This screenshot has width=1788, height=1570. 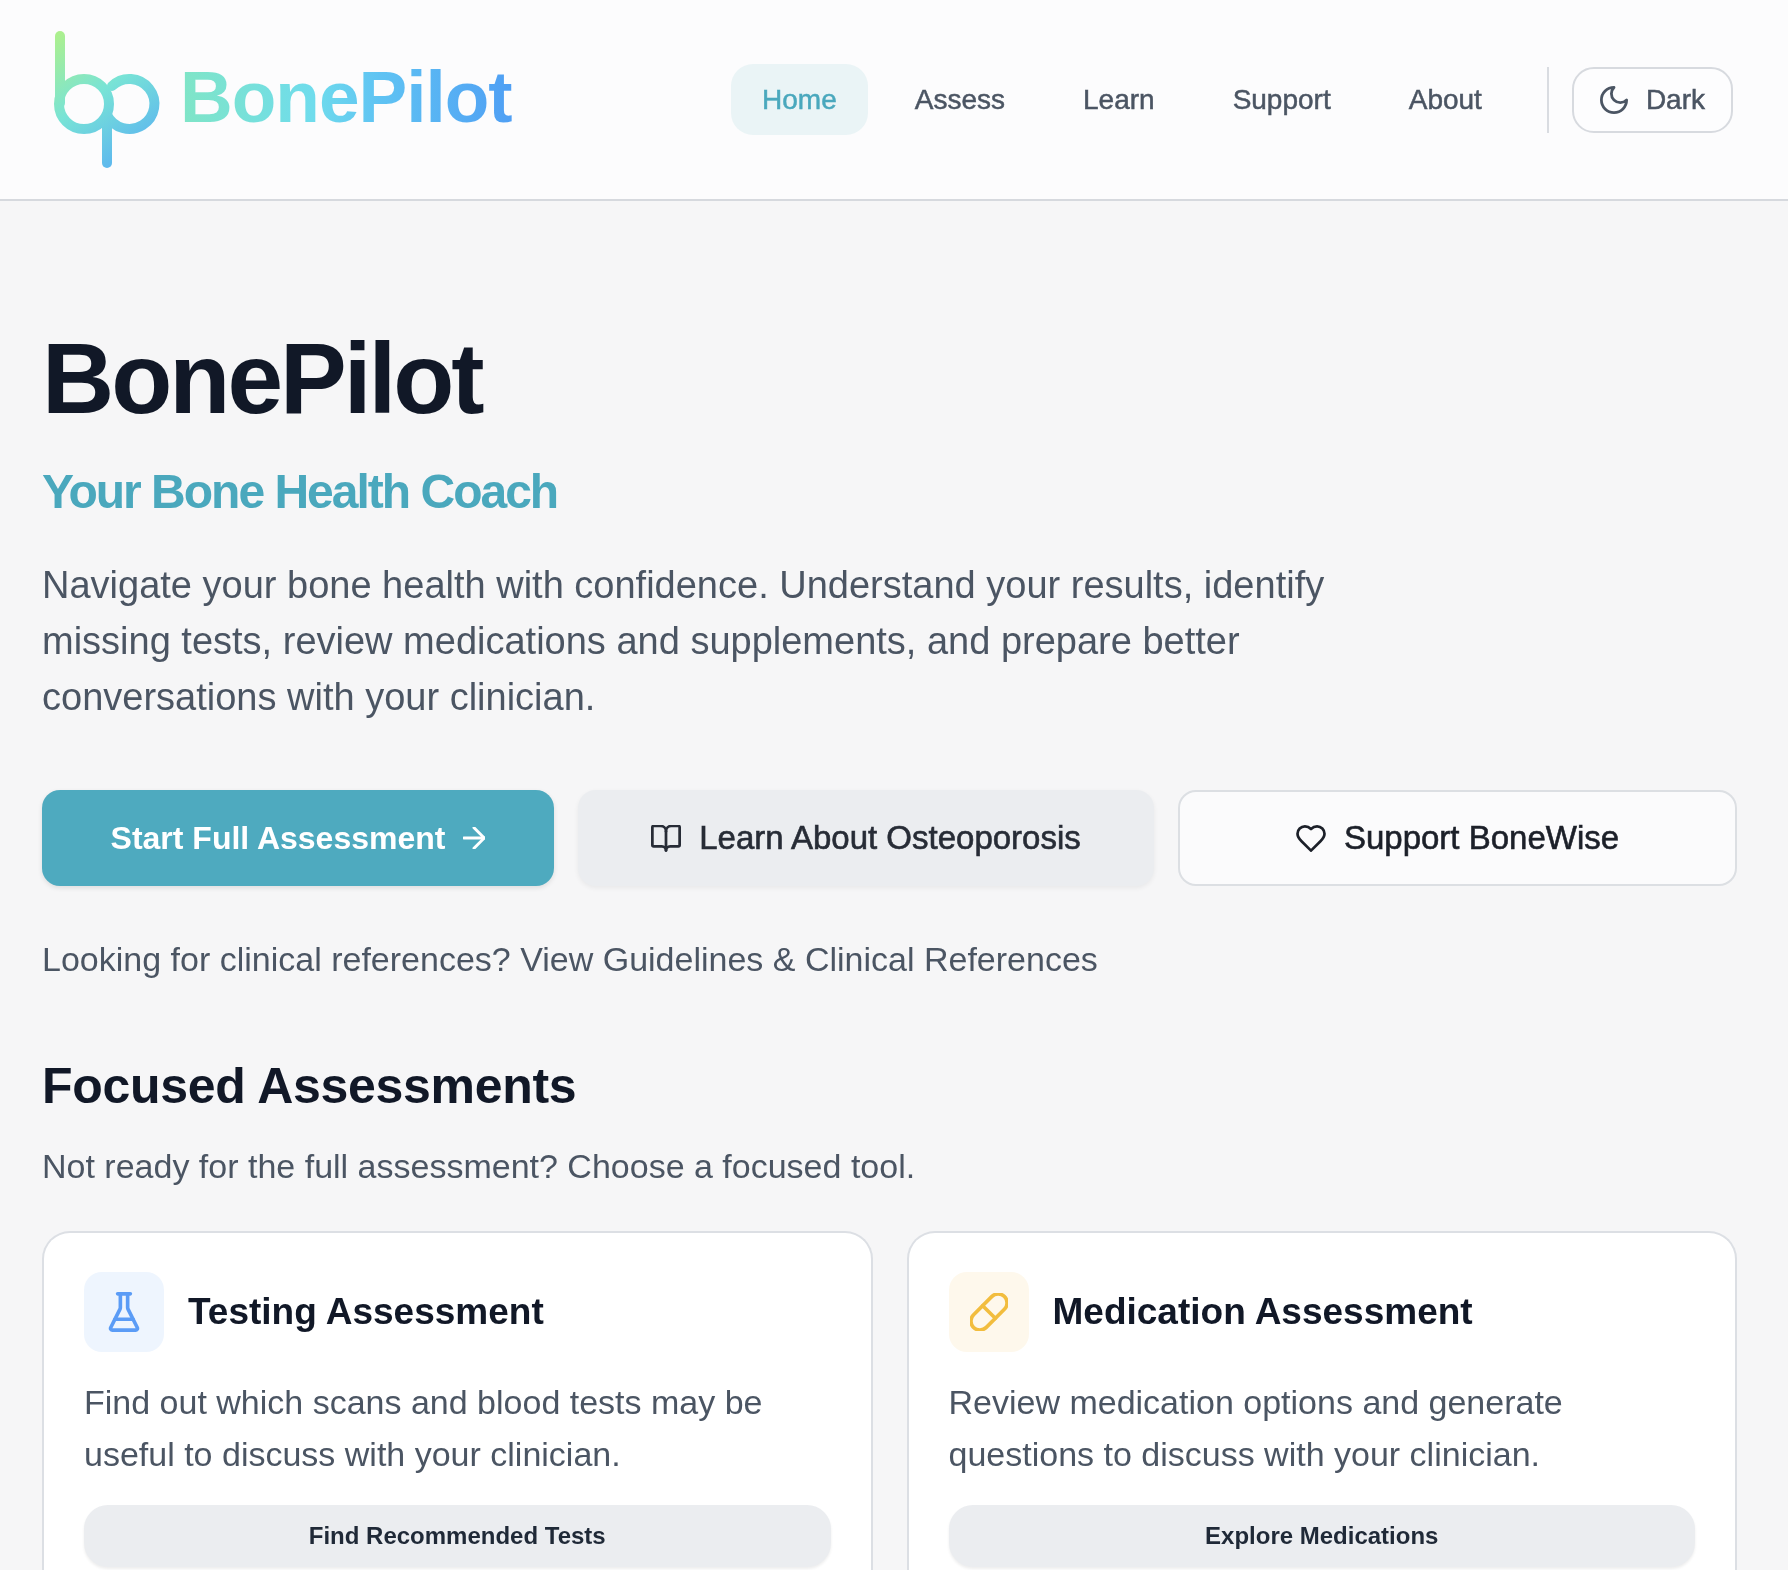 What do you see at coordinates (457, 1536) in the screenshot?
I see `card-action-button: Find Recommended Tests` at bounding box center [457, 1536].